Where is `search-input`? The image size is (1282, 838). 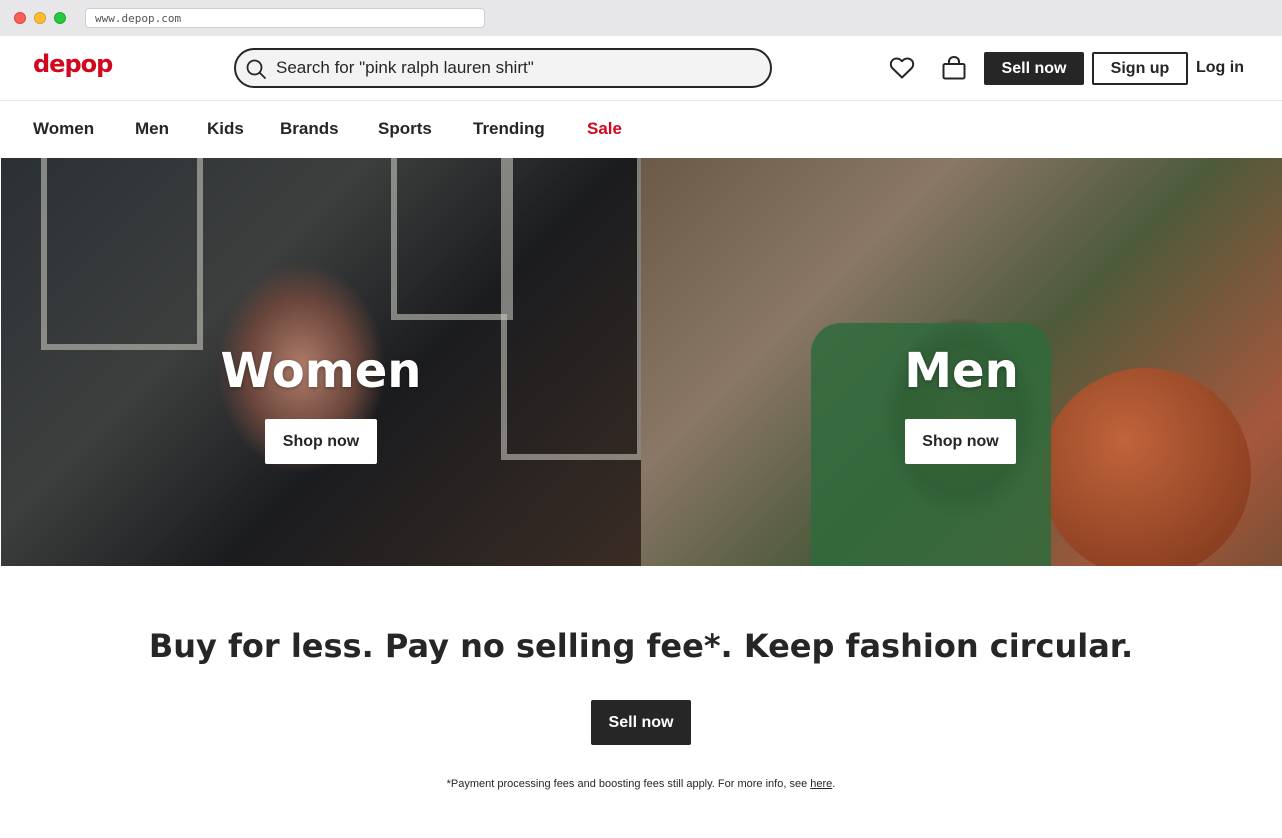
search-input is located at coordinates (516, 68).